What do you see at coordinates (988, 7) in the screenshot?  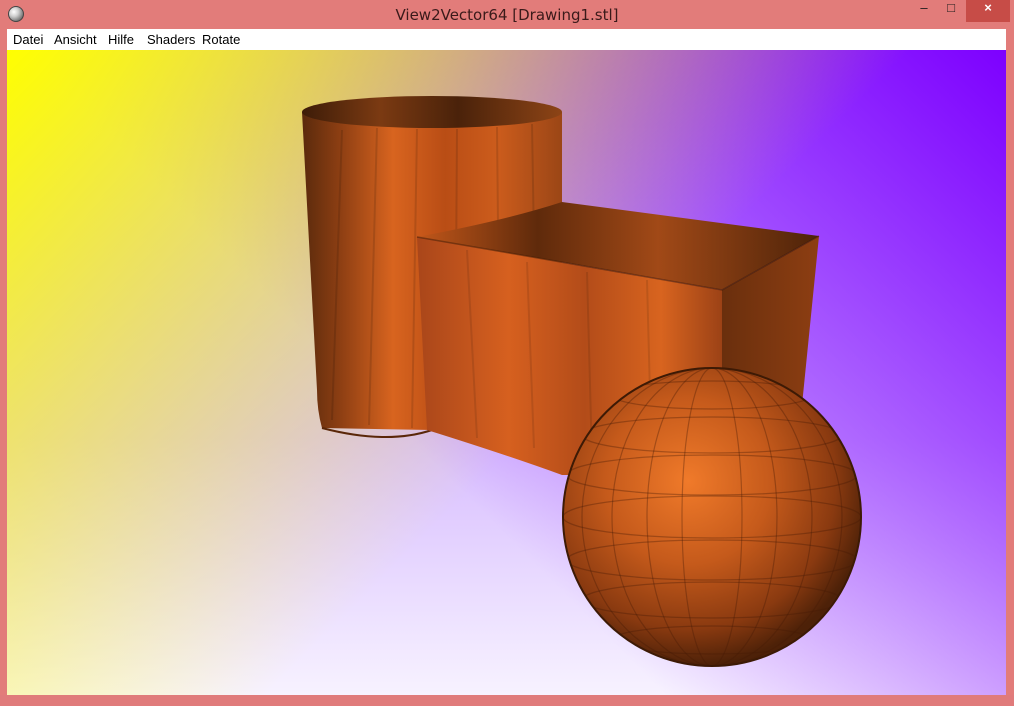 I see `close-icon: ×` at bounding box center [988, 7].